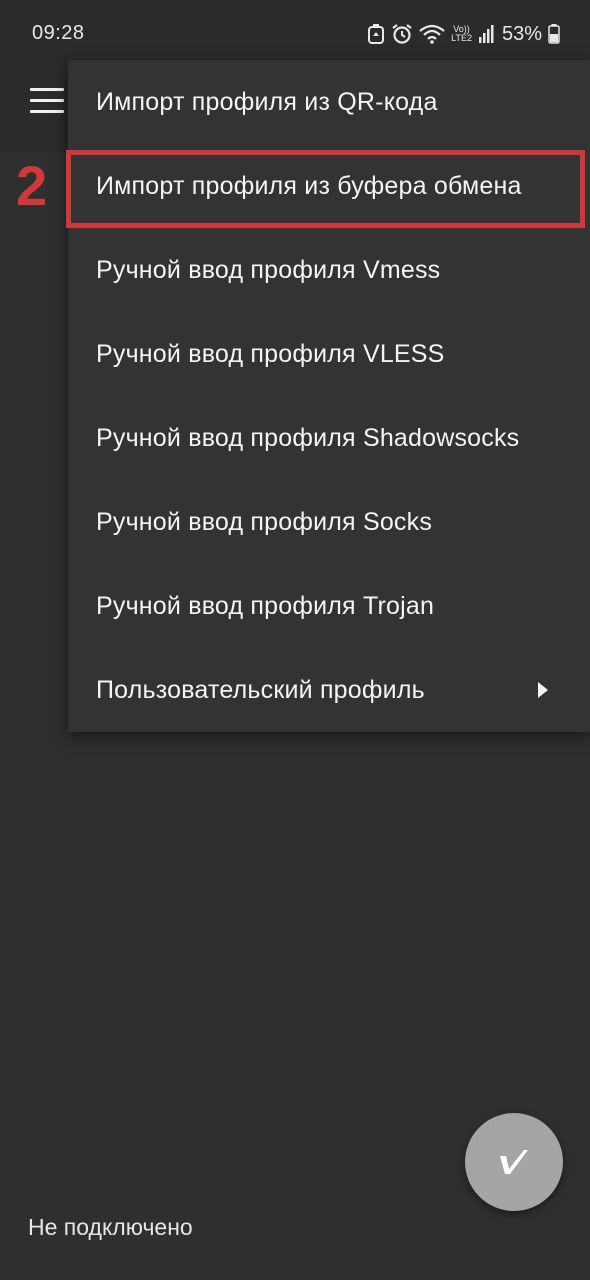  I want to click on hamburger-icon, so click(47, 101).